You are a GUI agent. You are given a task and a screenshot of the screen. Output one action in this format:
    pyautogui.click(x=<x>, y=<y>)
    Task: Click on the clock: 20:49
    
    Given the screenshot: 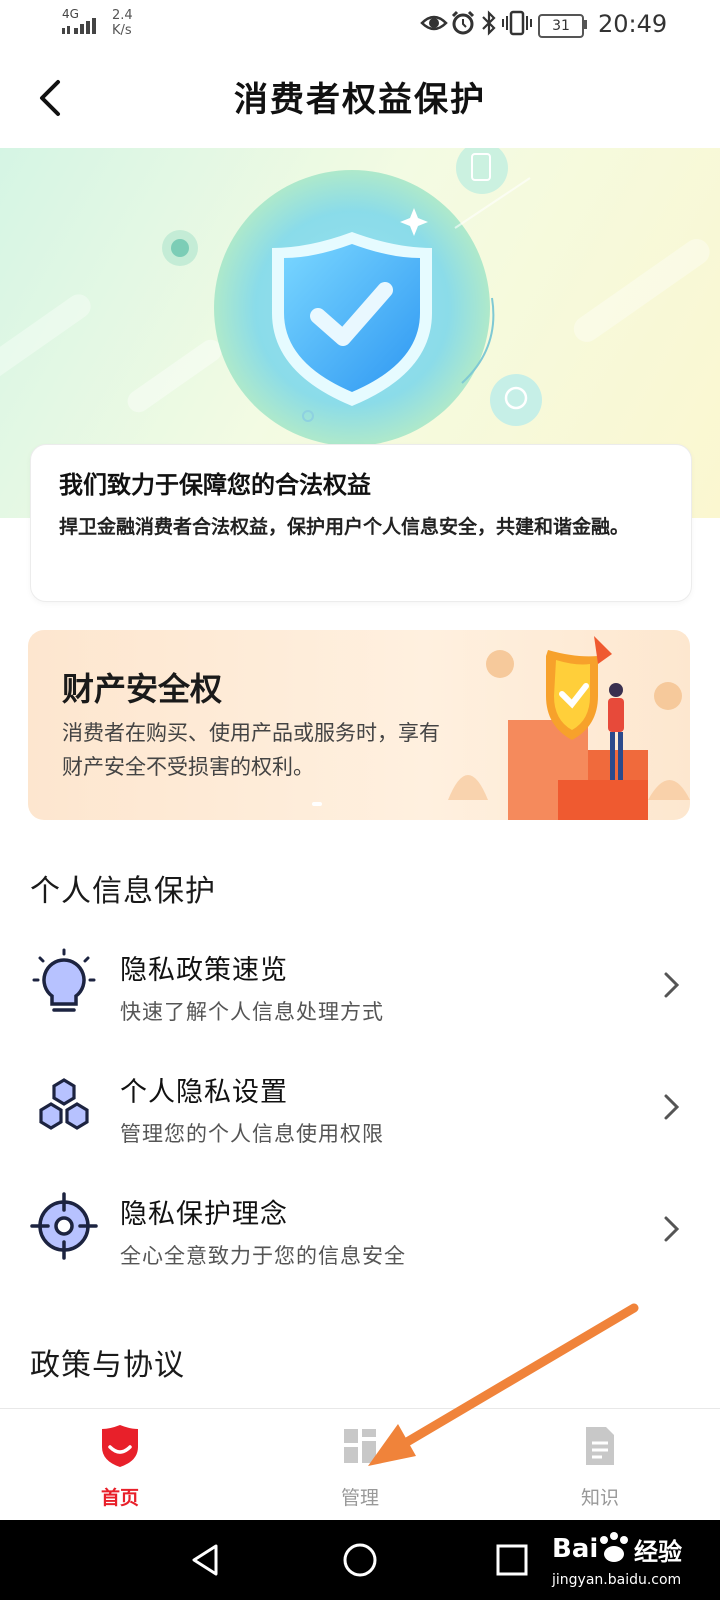 What is the action you would take?
    pyautogui.click(x=633, y=24)
    